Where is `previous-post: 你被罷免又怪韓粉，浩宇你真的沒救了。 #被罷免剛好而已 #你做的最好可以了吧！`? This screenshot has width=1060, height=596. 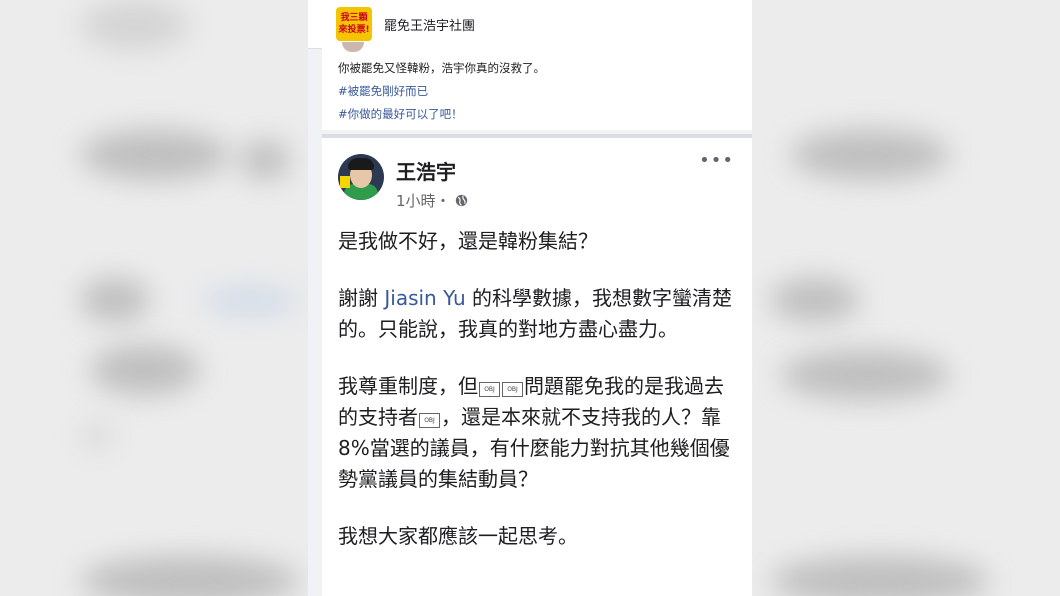 previous-post: 你被罷免又怪韓粉，浩宇你真的沒救了。 #被罷免剛好而已 #你做的最好可以了吧！ is located at coordinates (537, 86).